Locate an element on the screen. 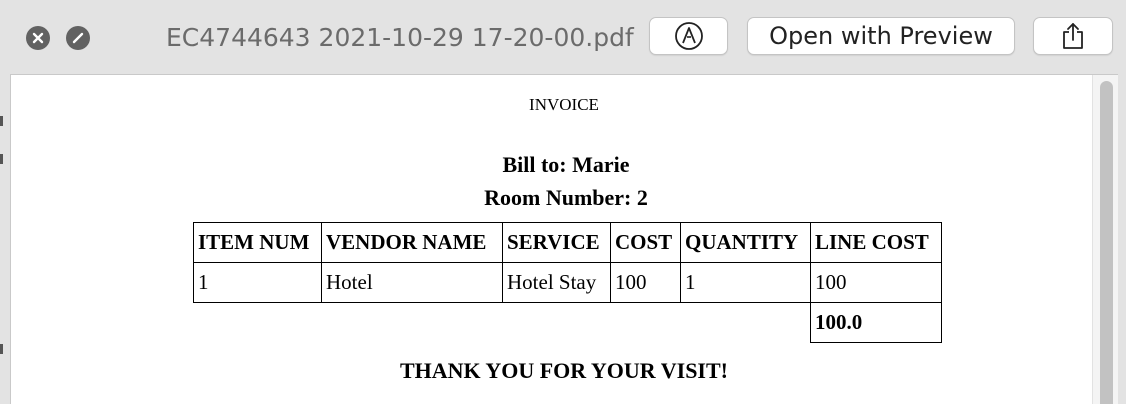  column-header-item-num: ITEM NUM is located at coordinates (257, 242).